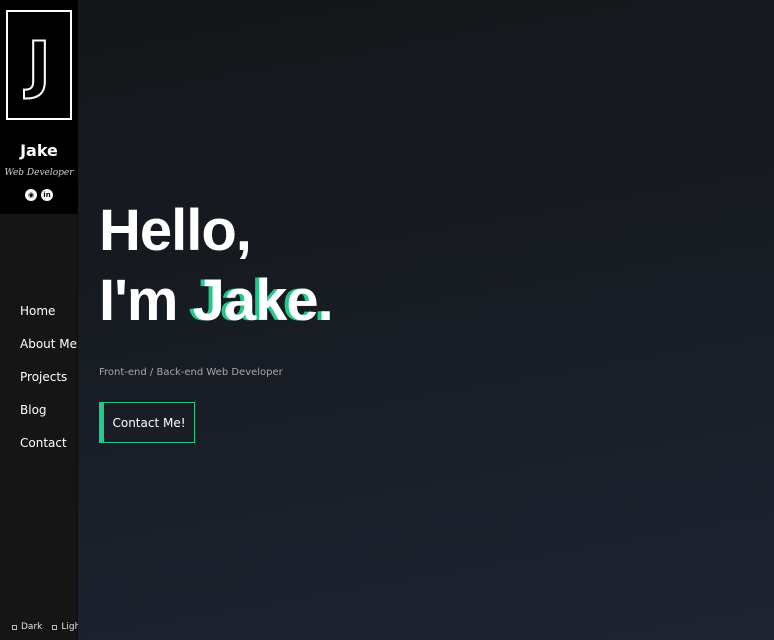 The image size is (774, 640). I want to click on profile-card: J Jake Web Developer ◉ in, so click(39, 107).